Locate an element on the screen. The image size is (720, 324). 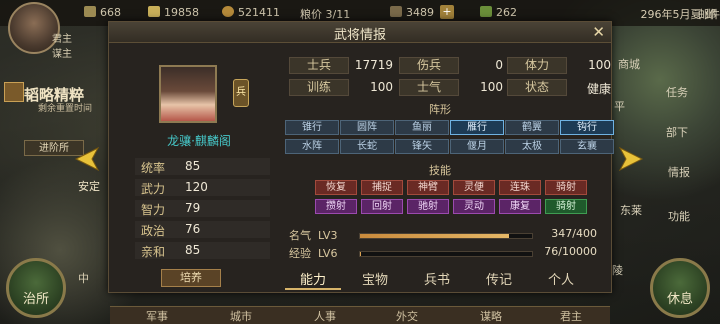
skill-item: 恢复 is located at coordinates (336, 187).